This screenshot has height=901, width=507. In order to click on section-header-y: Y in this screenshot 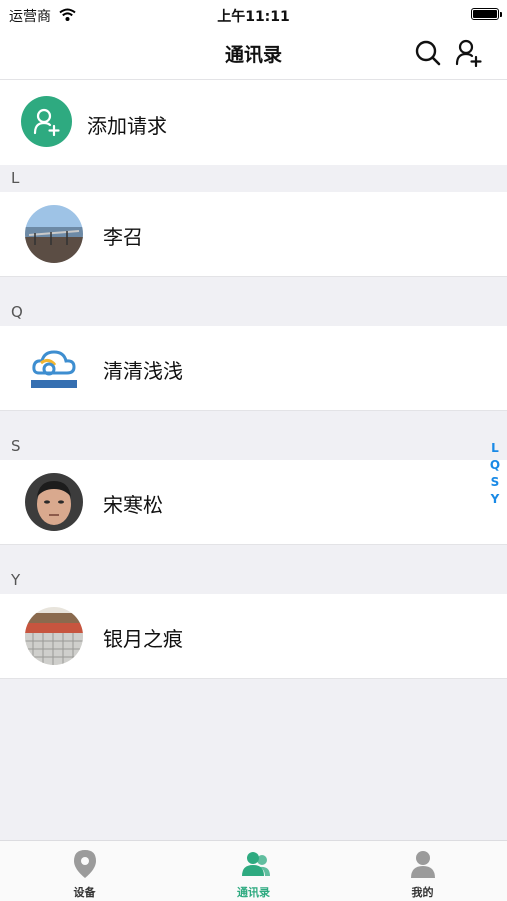, I will do `click(253, 569)`.